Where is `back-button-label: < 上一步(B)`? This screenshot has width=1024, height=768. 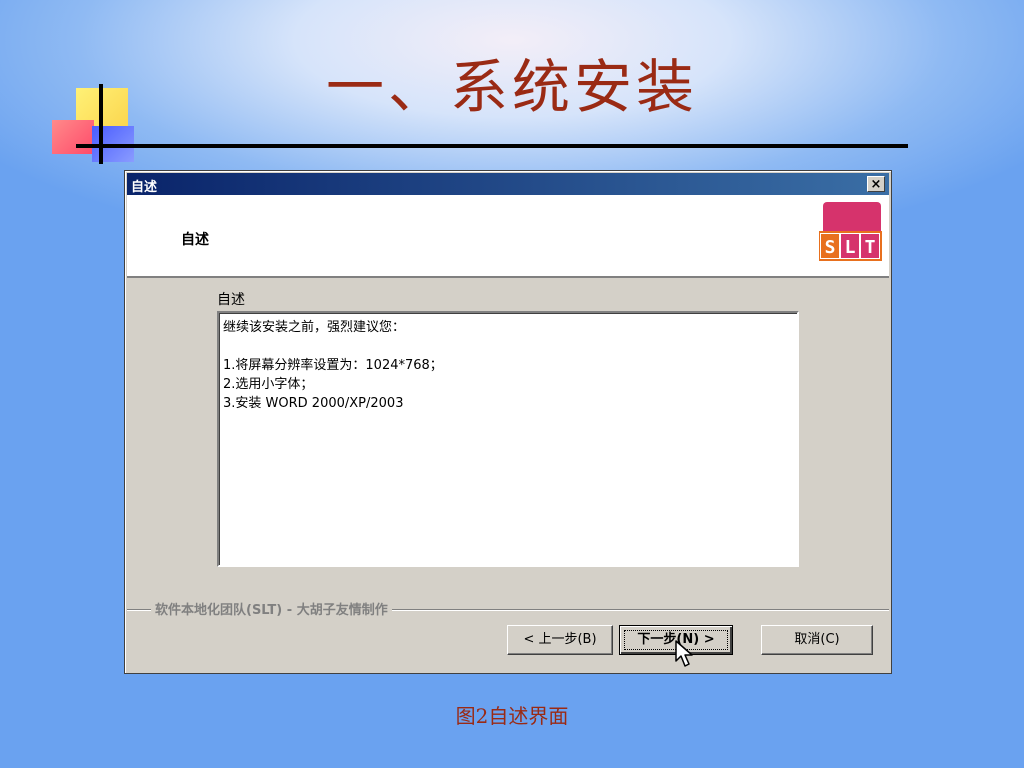
back-button-label: < 上一步(B) is located at coordinates (560, 639).